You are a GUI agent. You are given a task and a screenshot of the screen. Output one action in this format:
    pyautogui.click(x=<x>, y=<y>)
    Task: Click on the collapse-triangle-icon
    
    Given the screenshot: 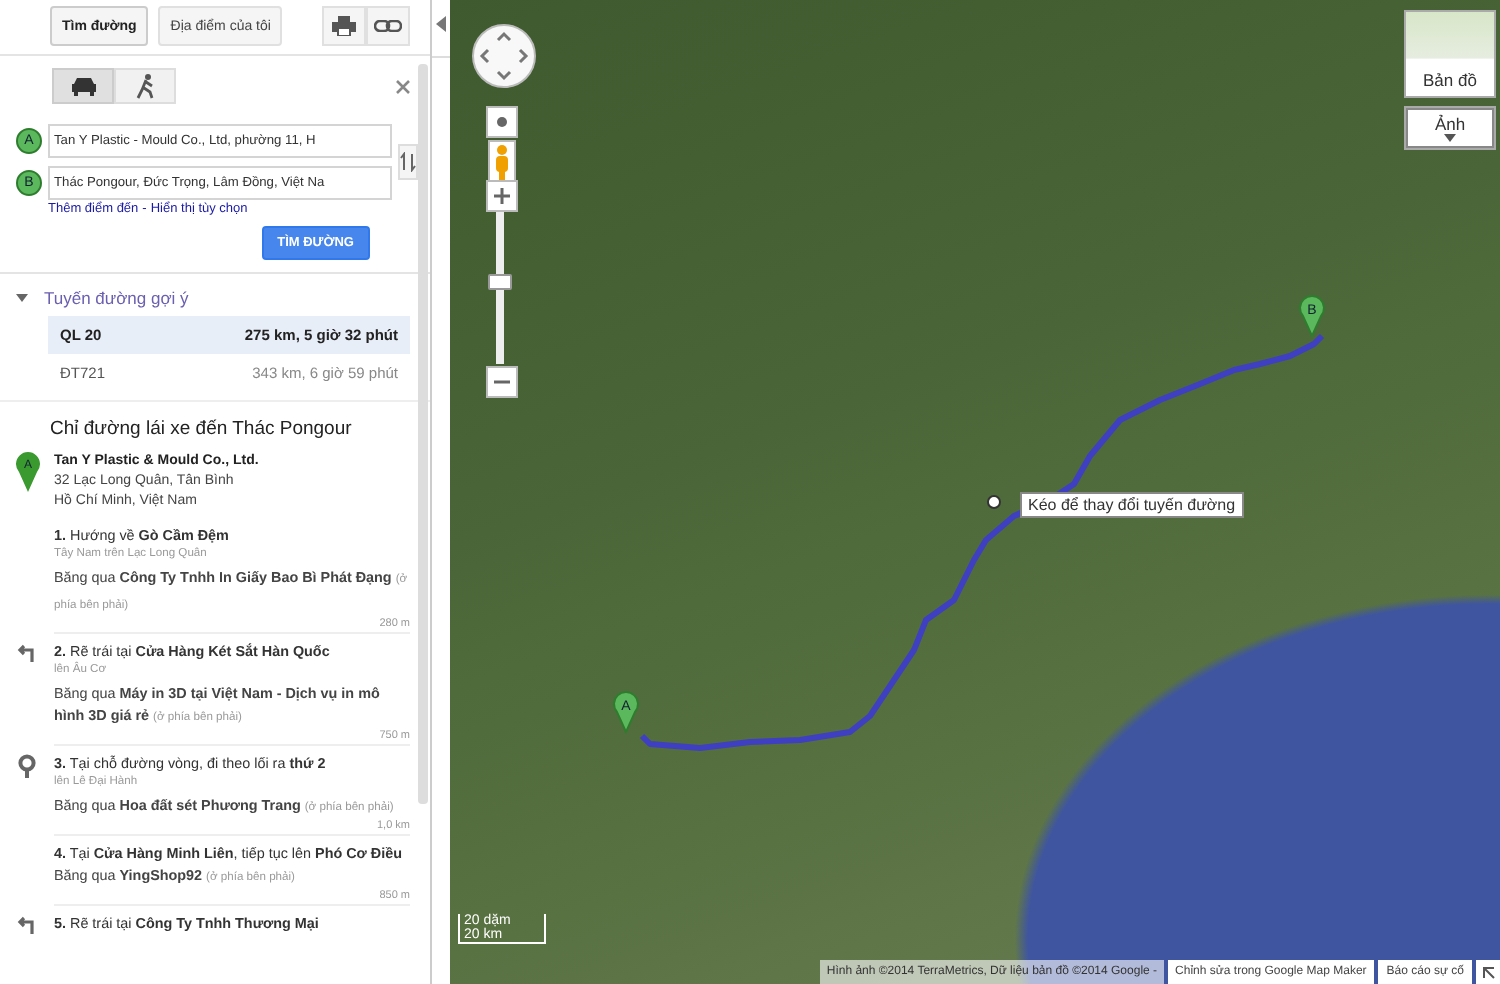 What is the action you would take?
    pyautogui.click(x=22, y=298)
    